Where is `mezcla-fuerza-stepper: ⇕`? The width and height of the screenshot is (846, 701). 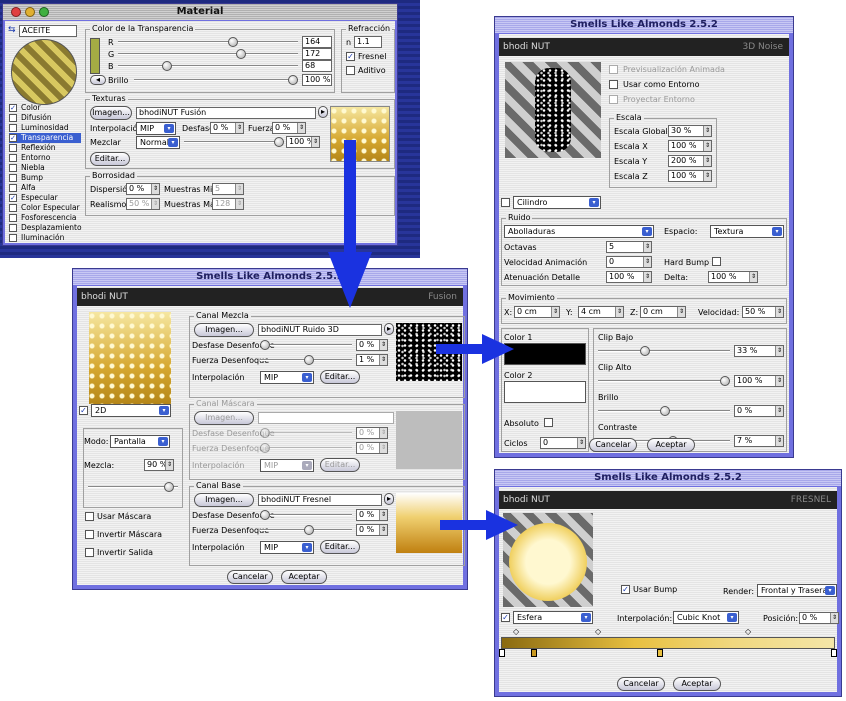
mezcla-fuerza-stepper: ⇕ is located at coordinates (383, 360).